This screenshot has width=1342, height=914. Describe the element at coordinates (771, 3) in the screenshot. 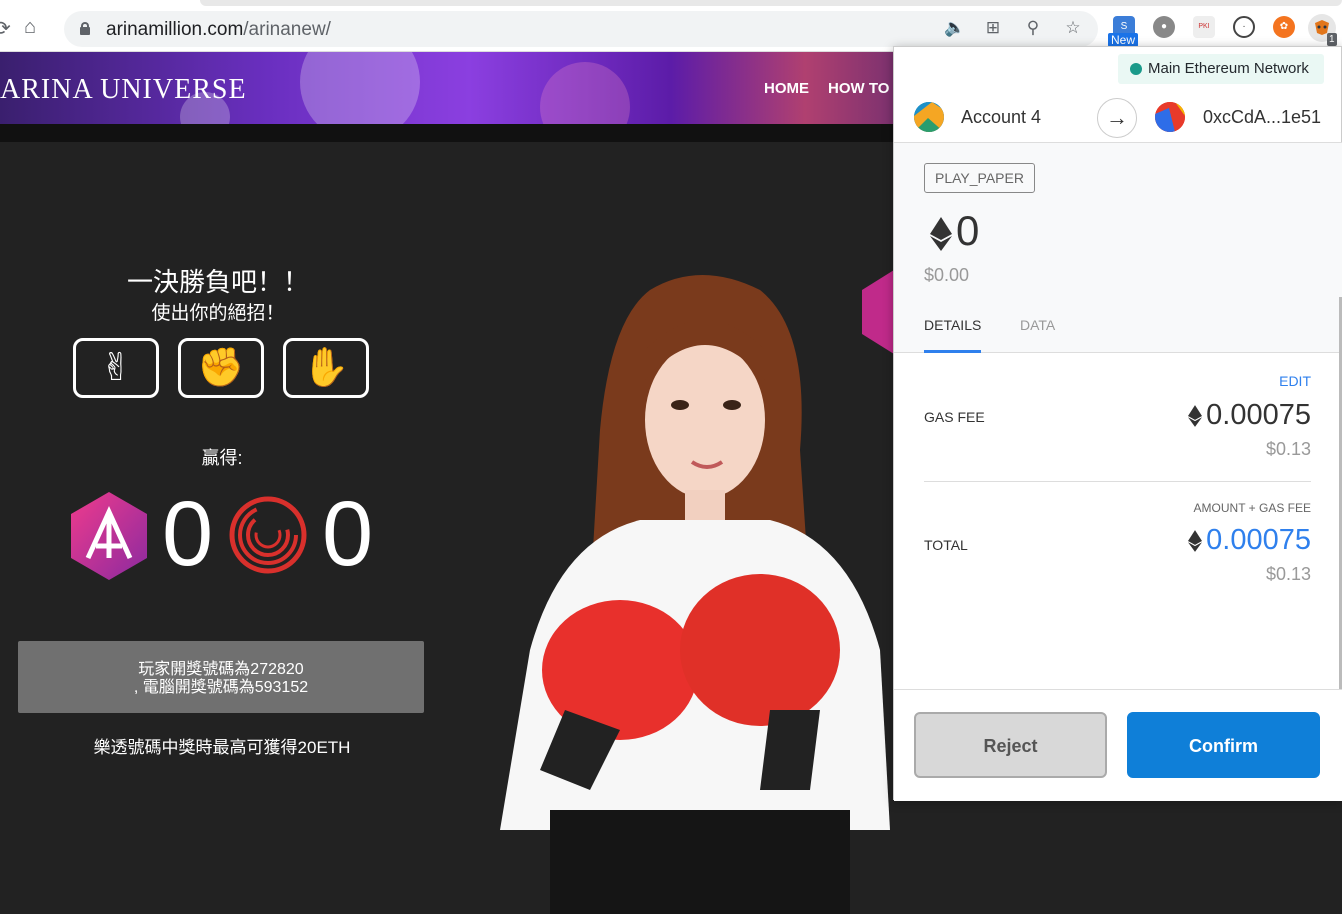

I see `tab-strip` at that location.